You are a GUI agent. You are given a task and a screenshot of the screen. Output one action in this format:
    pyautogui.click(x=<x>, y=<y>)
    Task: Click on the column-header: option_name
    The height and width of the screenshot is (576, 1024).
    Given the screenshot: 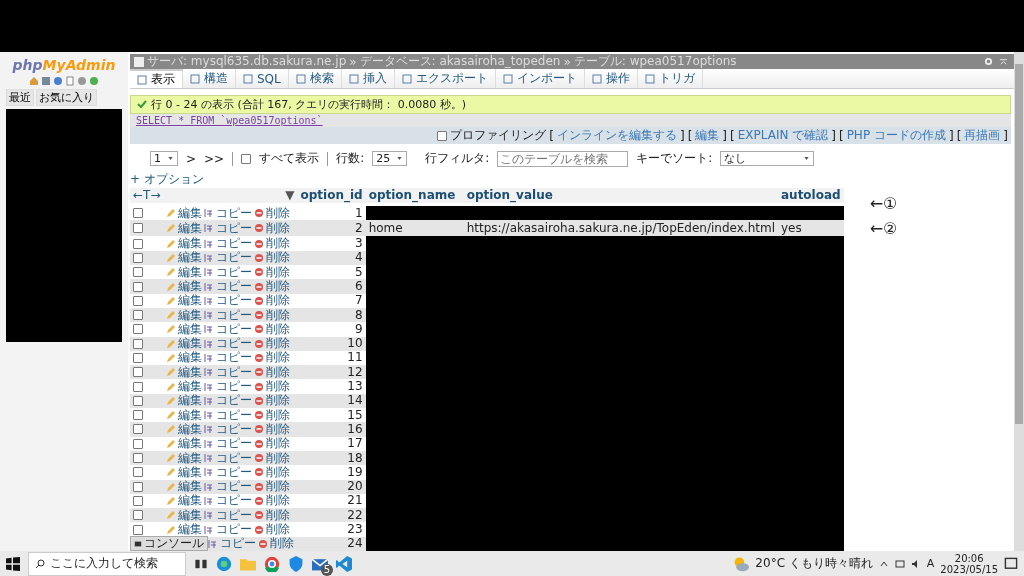 What is the action you would take?
    pyautogui.click(x=414, y=196)
    